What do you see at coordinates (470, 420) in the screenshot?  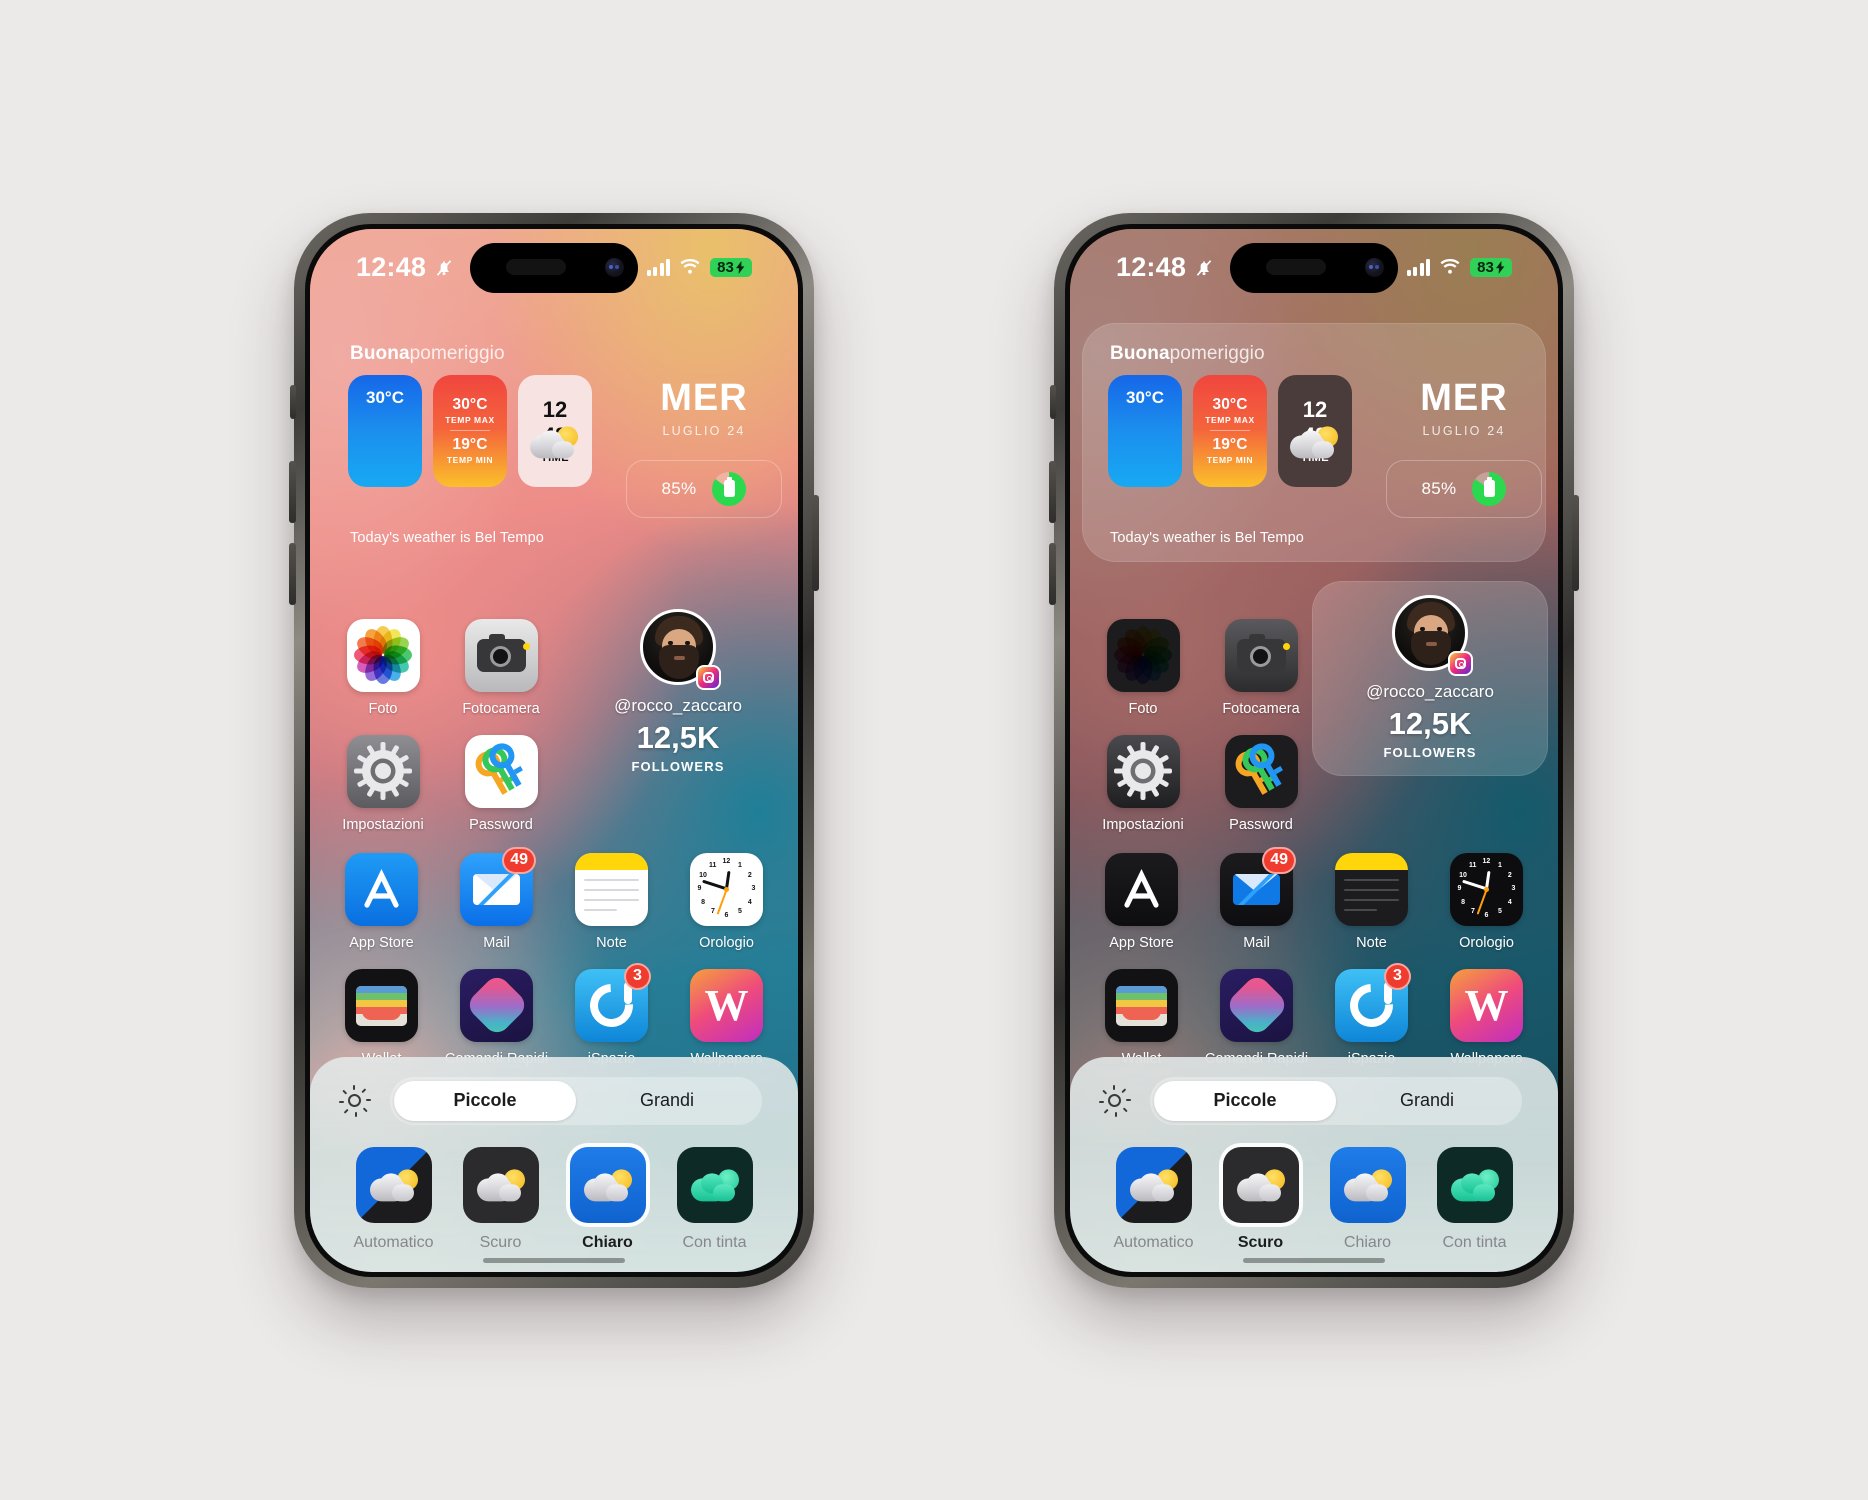 I see `temp-max-label: TEMP MAX` at bounding box center [470, 420].